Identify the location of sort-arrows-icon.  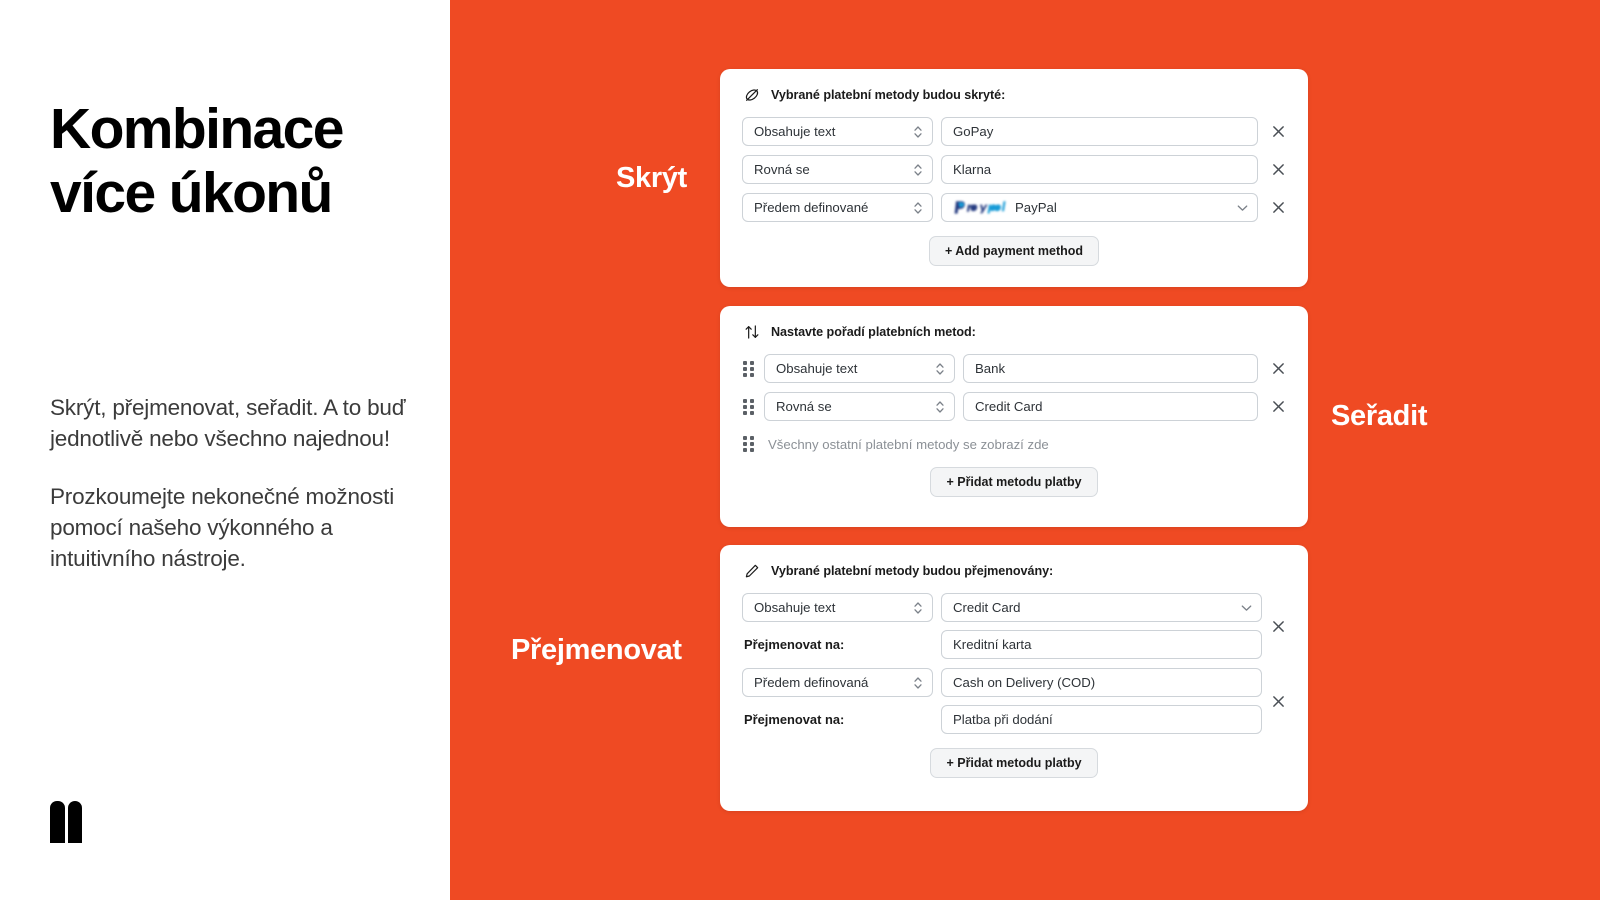
(752, 332).